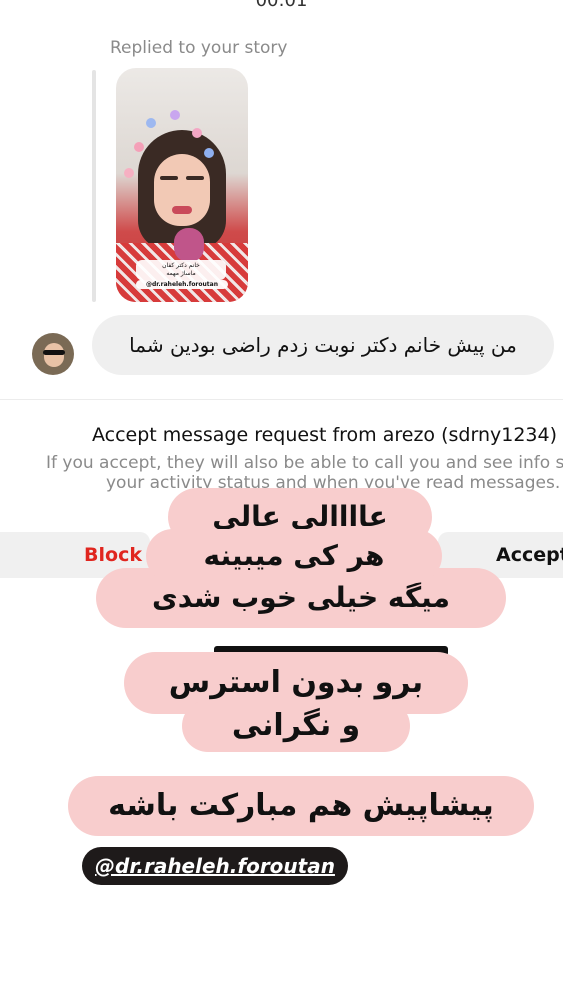 This screenshot has width=563, height=1000. I want to click on avatar, so click(53, 354).